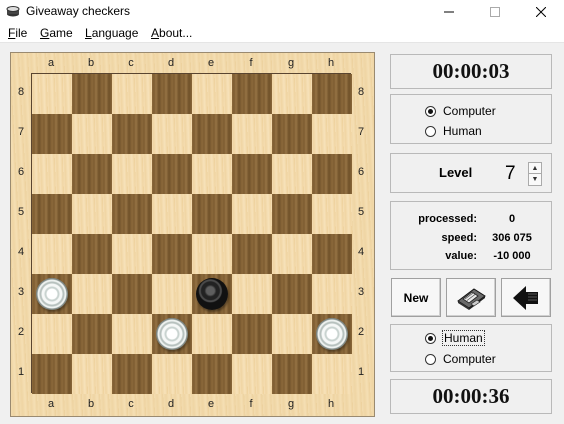 Image resolution: width=564 pixels, height=424 pixels. What do you see at coordinates (447, 219) in the screenshot?
I see `stat-label-processed: processed:` at bounding box center [447, 219].